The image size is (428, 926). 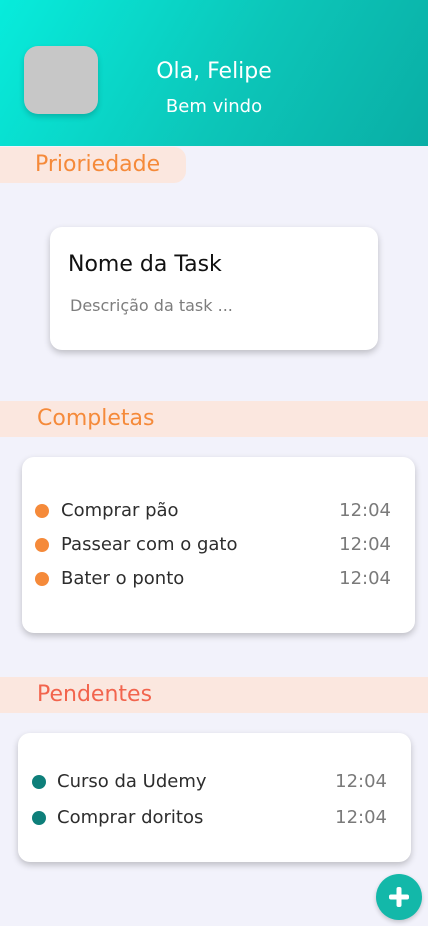 I want to click on task-name: Nome da Task, so click(x=145, y=264).